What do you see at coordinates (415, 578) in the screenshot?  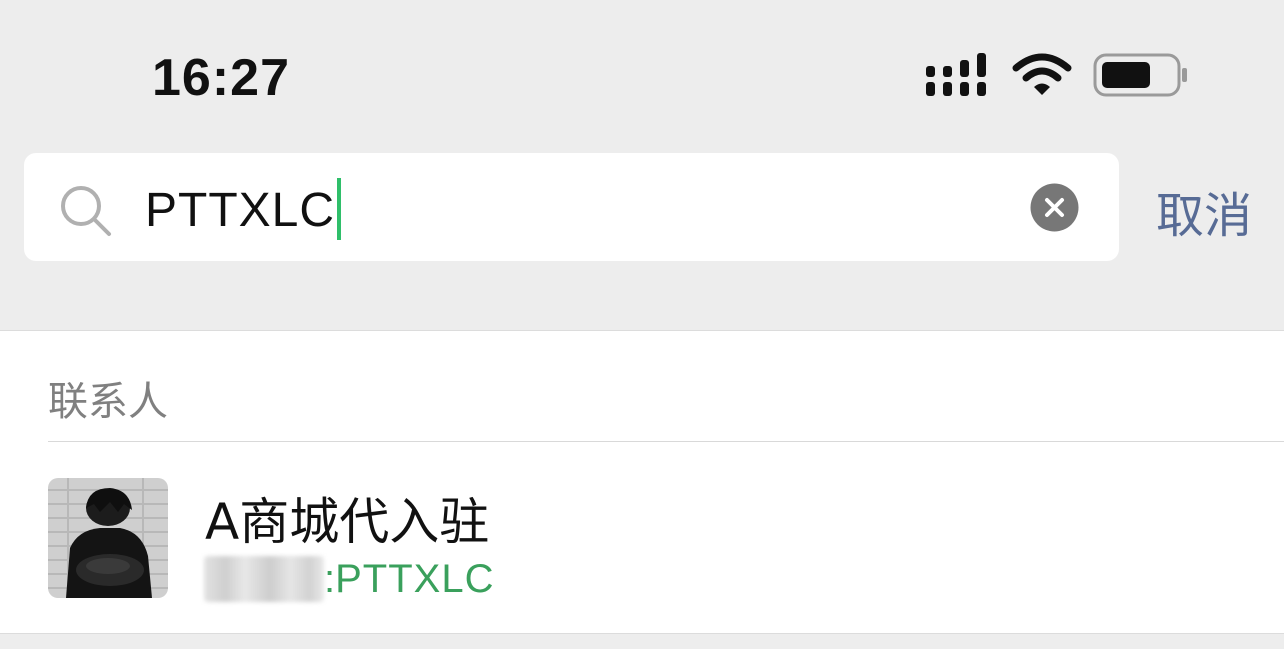 I see `matched-text: PTTXLC` at bounding box center [415, 578].